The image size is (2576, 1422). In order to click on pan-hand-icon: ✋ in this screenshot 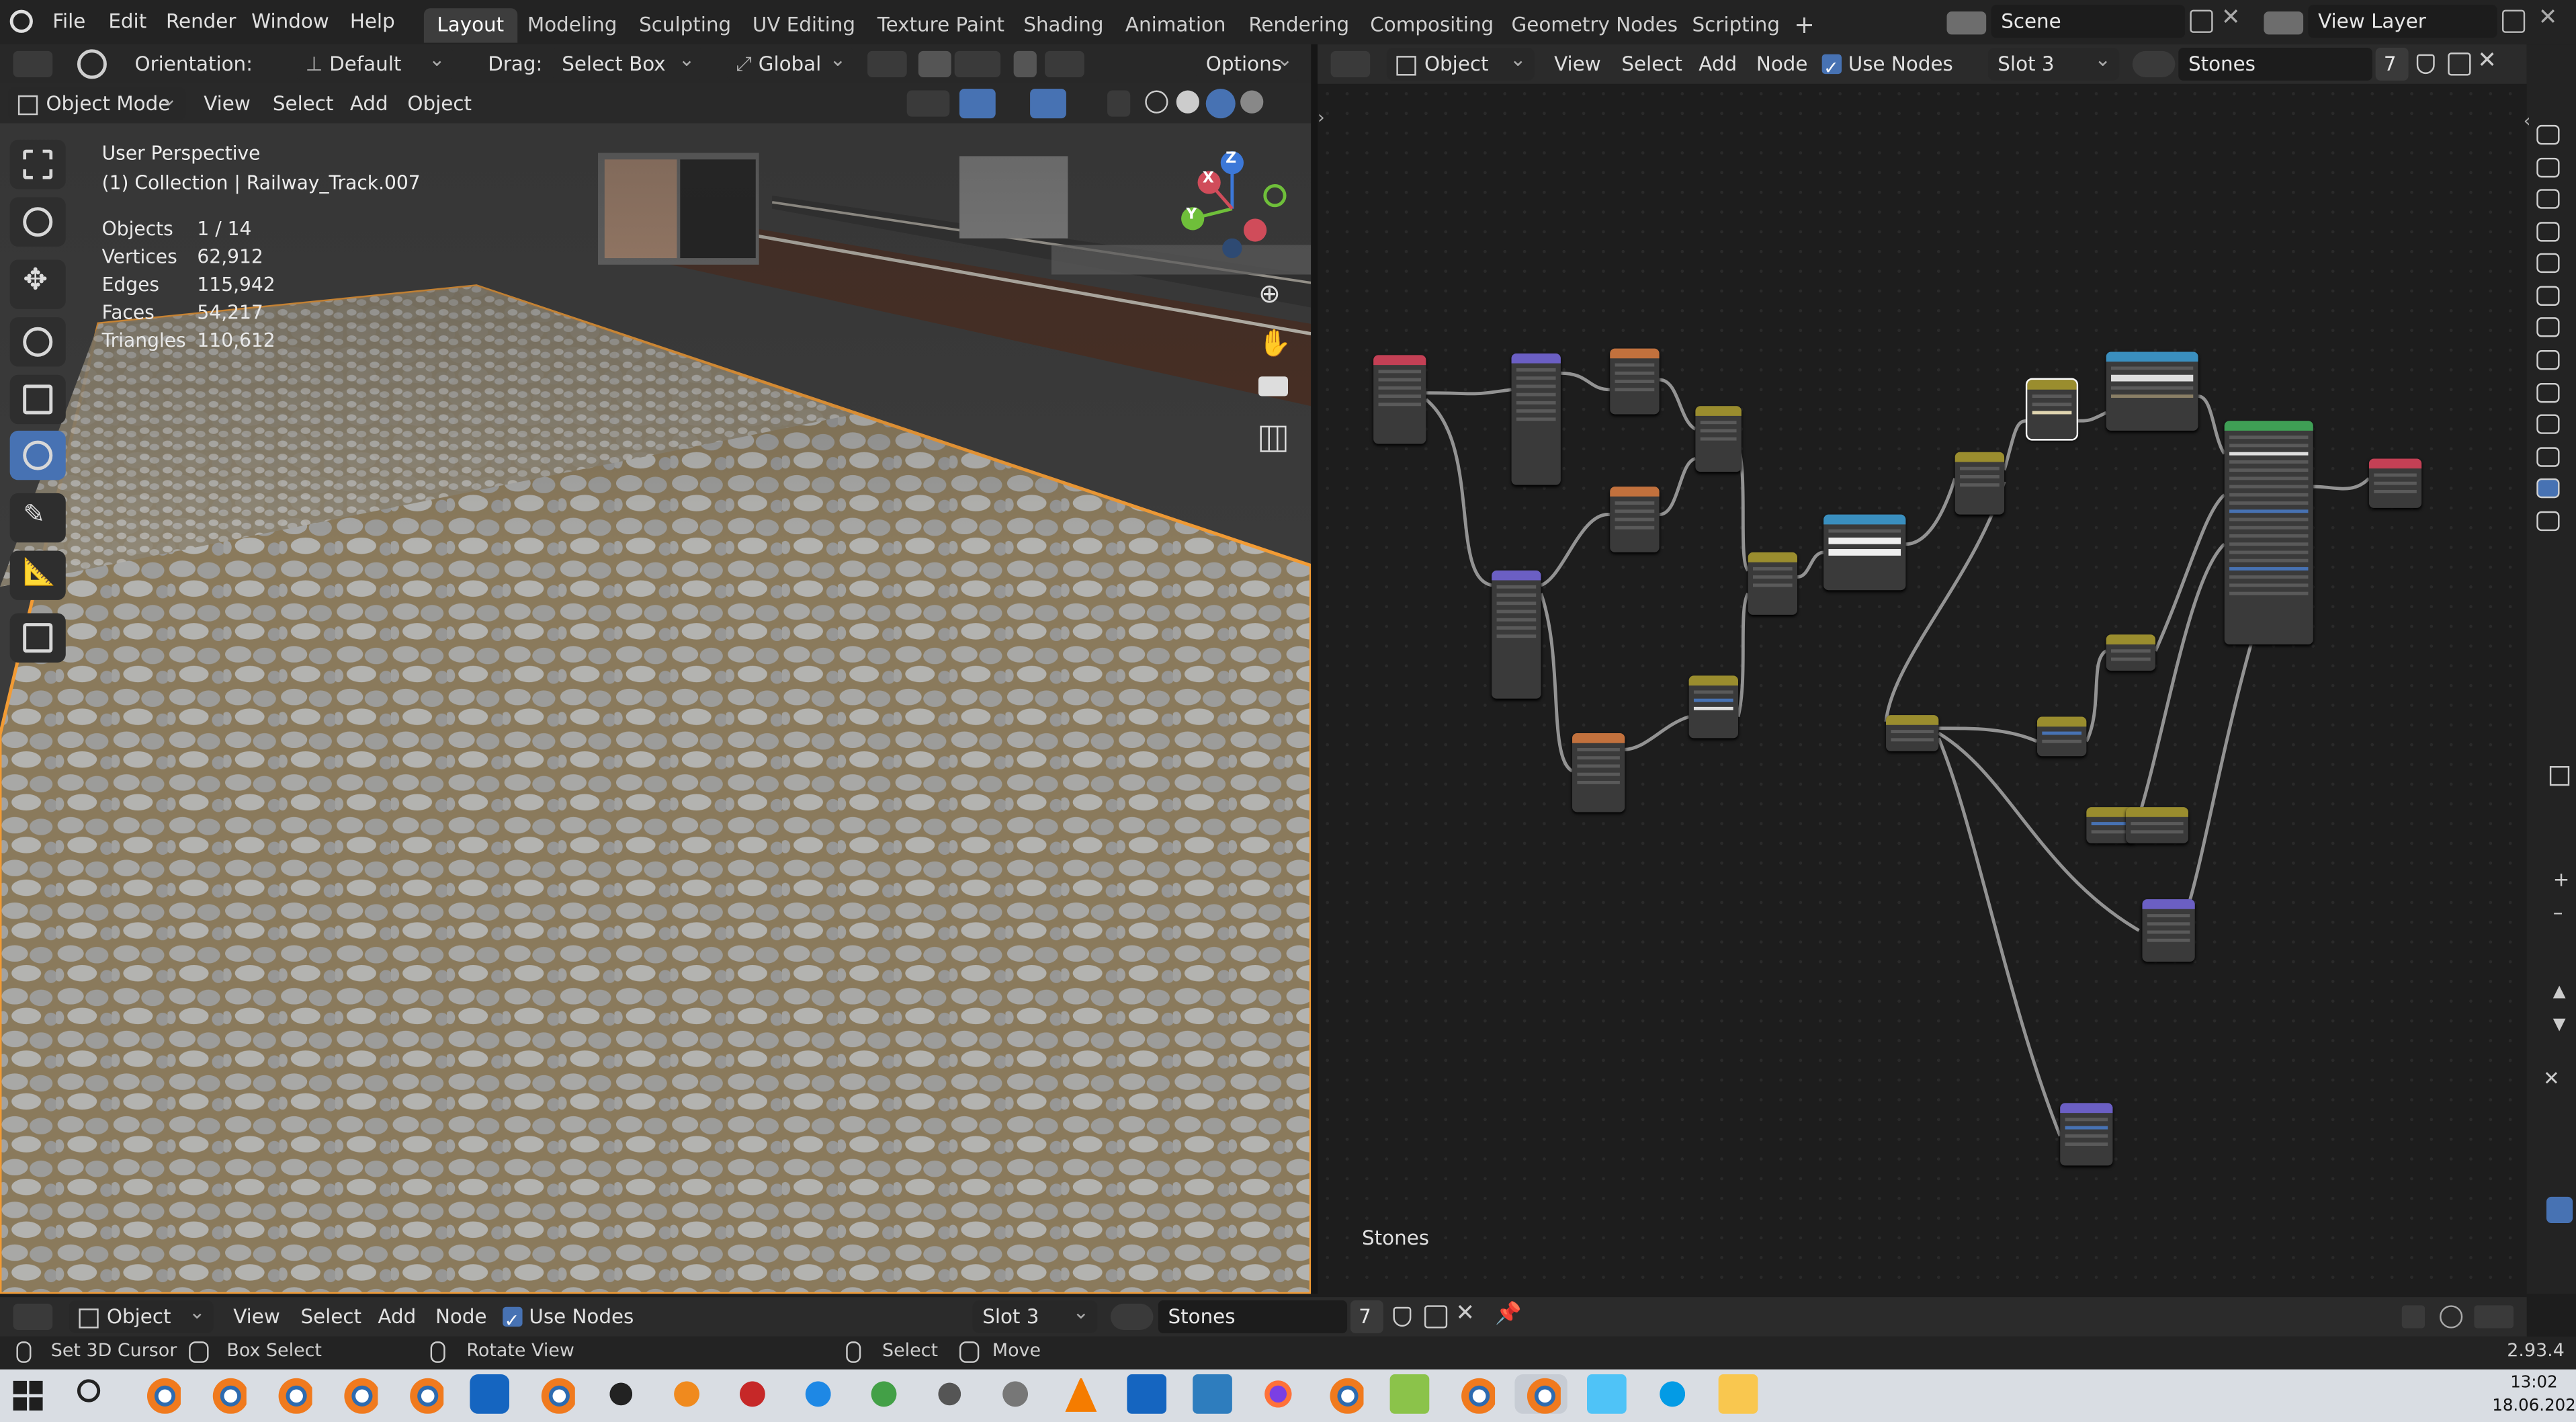, I will do `click(1274, 342)`.